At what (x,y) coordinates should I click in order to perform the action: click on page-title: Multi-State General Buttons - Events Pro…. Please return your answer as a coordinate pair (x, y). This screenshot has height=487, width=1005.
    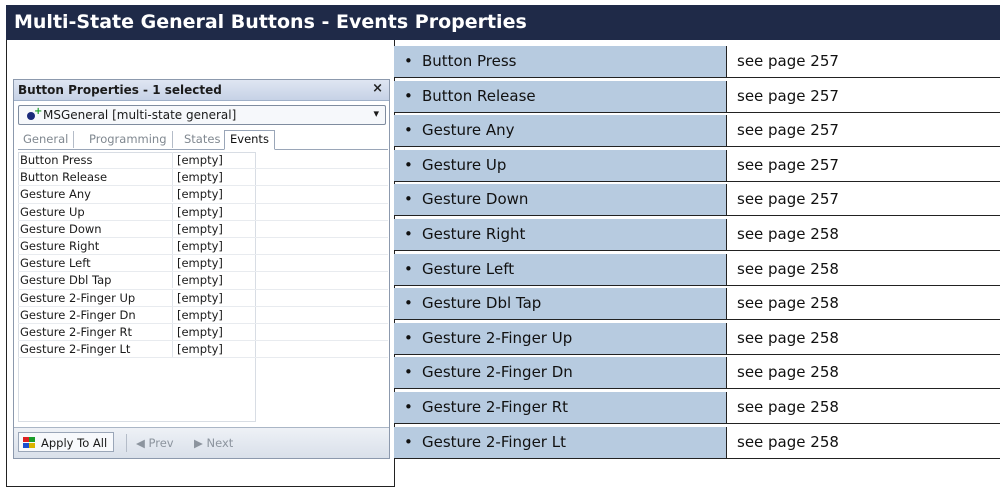
    Looking at the image, I should click on (503, 22).